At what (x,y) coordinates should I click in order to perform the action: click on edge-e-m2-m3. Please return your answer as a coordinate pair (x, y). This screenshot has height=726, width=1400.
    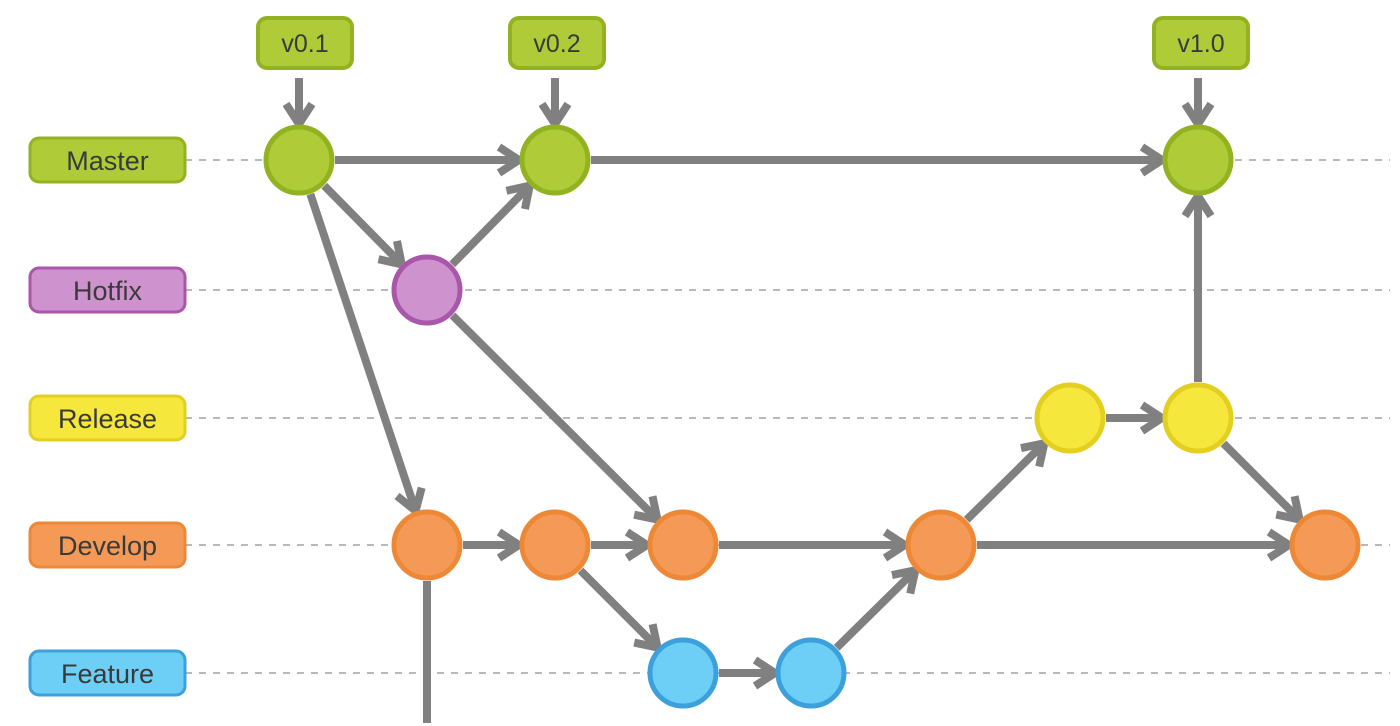
    Looking at the image, I should click on (880, 160).